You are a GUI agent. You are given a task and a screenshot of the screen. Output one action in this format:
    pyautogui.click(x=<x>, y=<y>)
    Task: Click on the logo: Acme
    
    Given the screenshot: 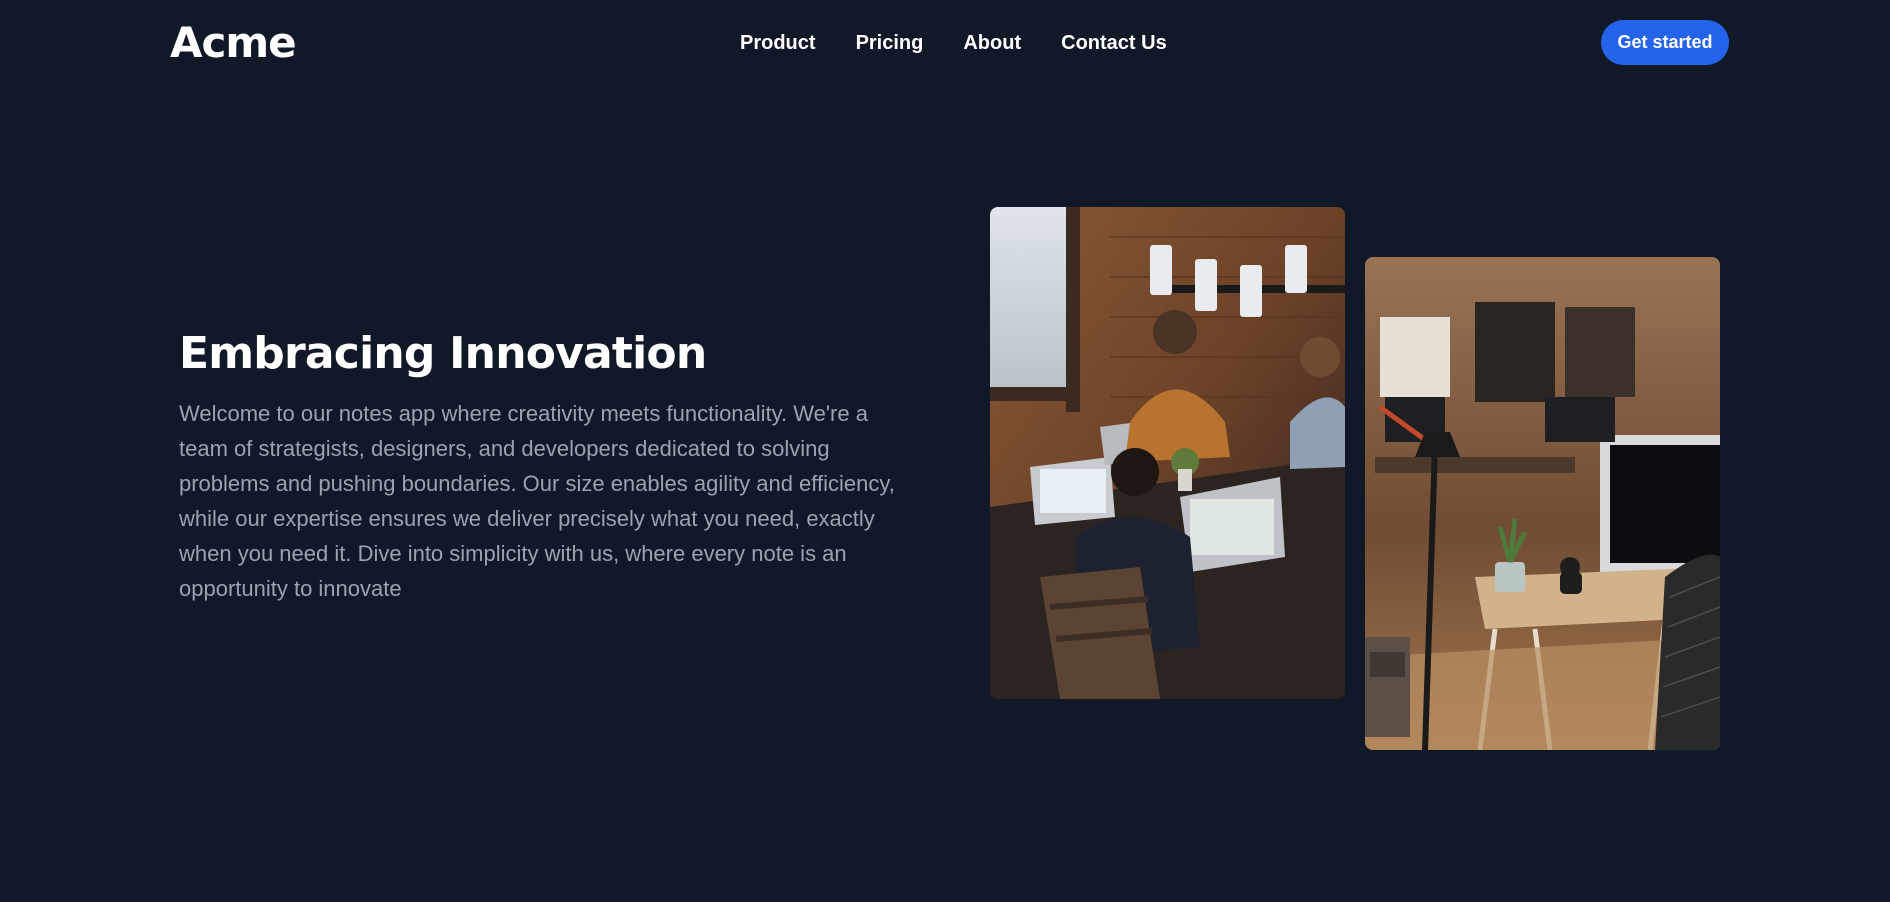 What is the action you would take?
    pyautogui.click(x=233, y=43)
    